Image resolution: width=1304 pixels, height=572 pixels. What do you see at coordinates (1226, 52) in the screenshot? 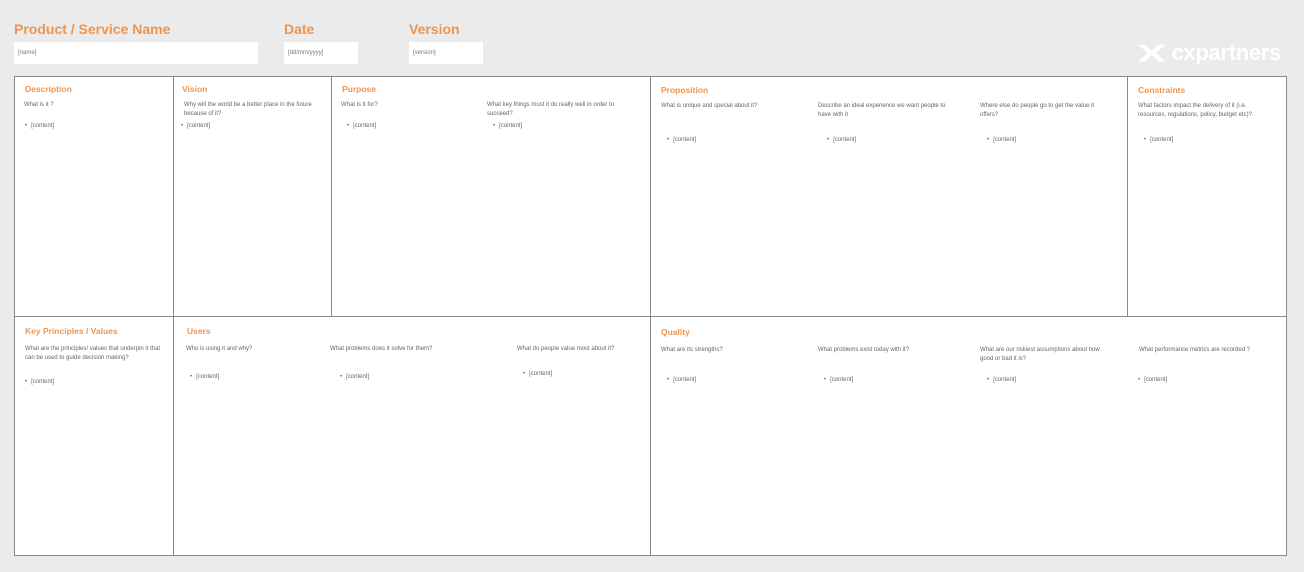
I see `logo-text: cxpartners` at bounding box center [1226, 52].